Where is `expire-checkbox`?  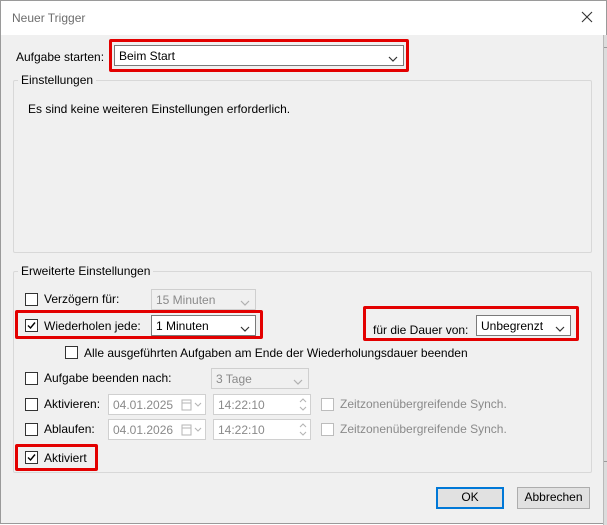 expire-checkbox is located at coordinates (31, 429).